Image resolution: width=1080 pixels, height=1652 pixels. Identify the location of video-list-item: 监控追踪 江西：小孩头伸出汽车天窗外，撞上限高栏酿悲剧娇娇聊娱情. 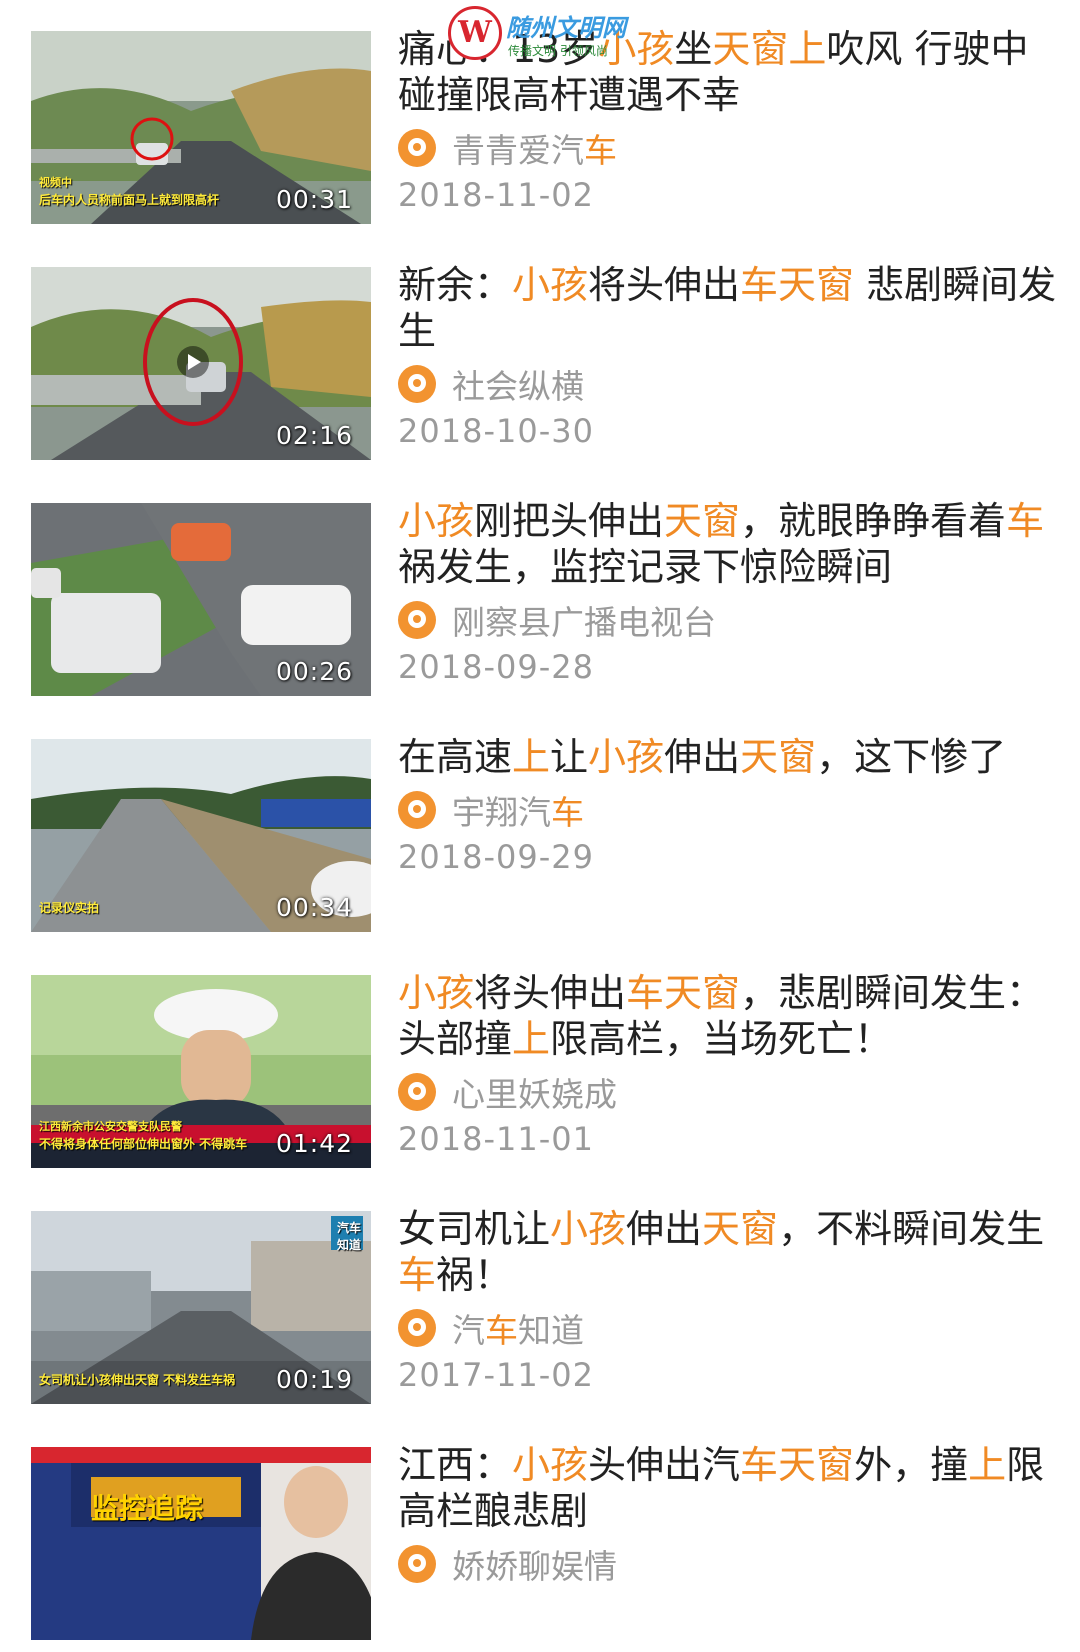
(540, 1534).